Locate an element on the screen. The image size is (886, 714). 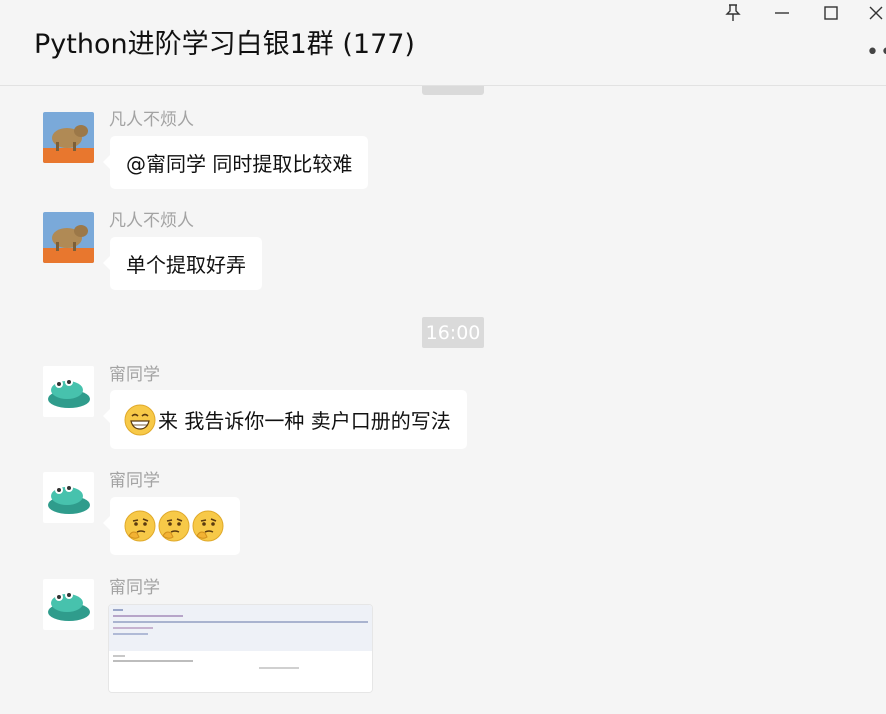
title-bar: Python进阶学习白银1群 (177) •• is located at coordinates (443, 43).